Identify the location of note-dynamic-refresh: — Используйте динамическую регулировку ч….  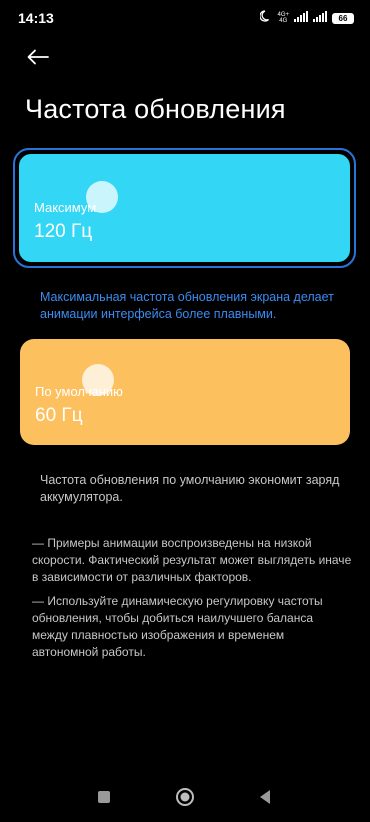
(177, 626).